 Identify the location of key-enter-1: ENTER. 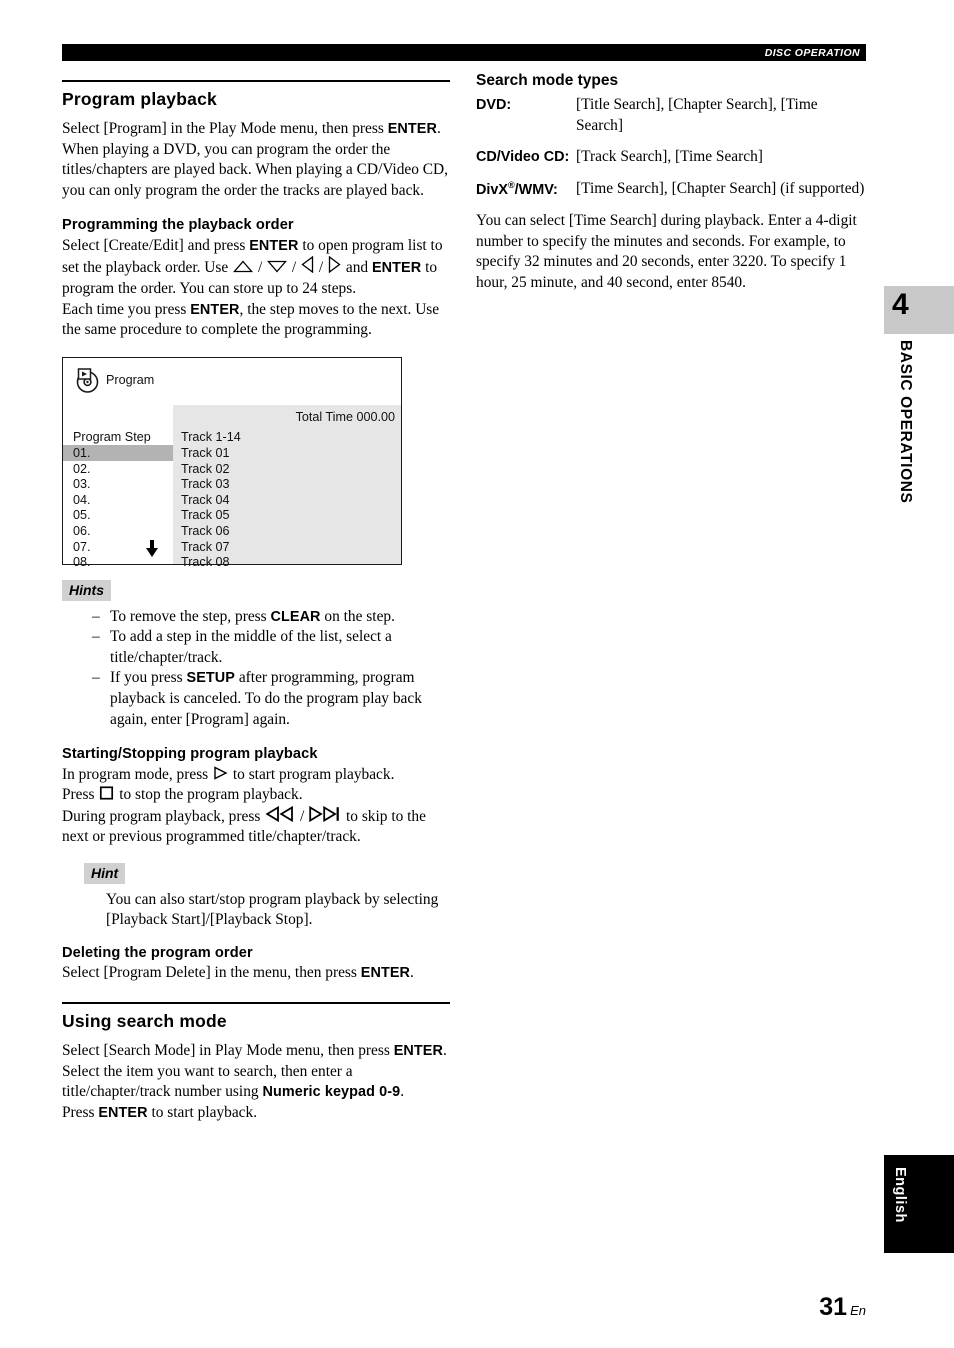
(412, 129).